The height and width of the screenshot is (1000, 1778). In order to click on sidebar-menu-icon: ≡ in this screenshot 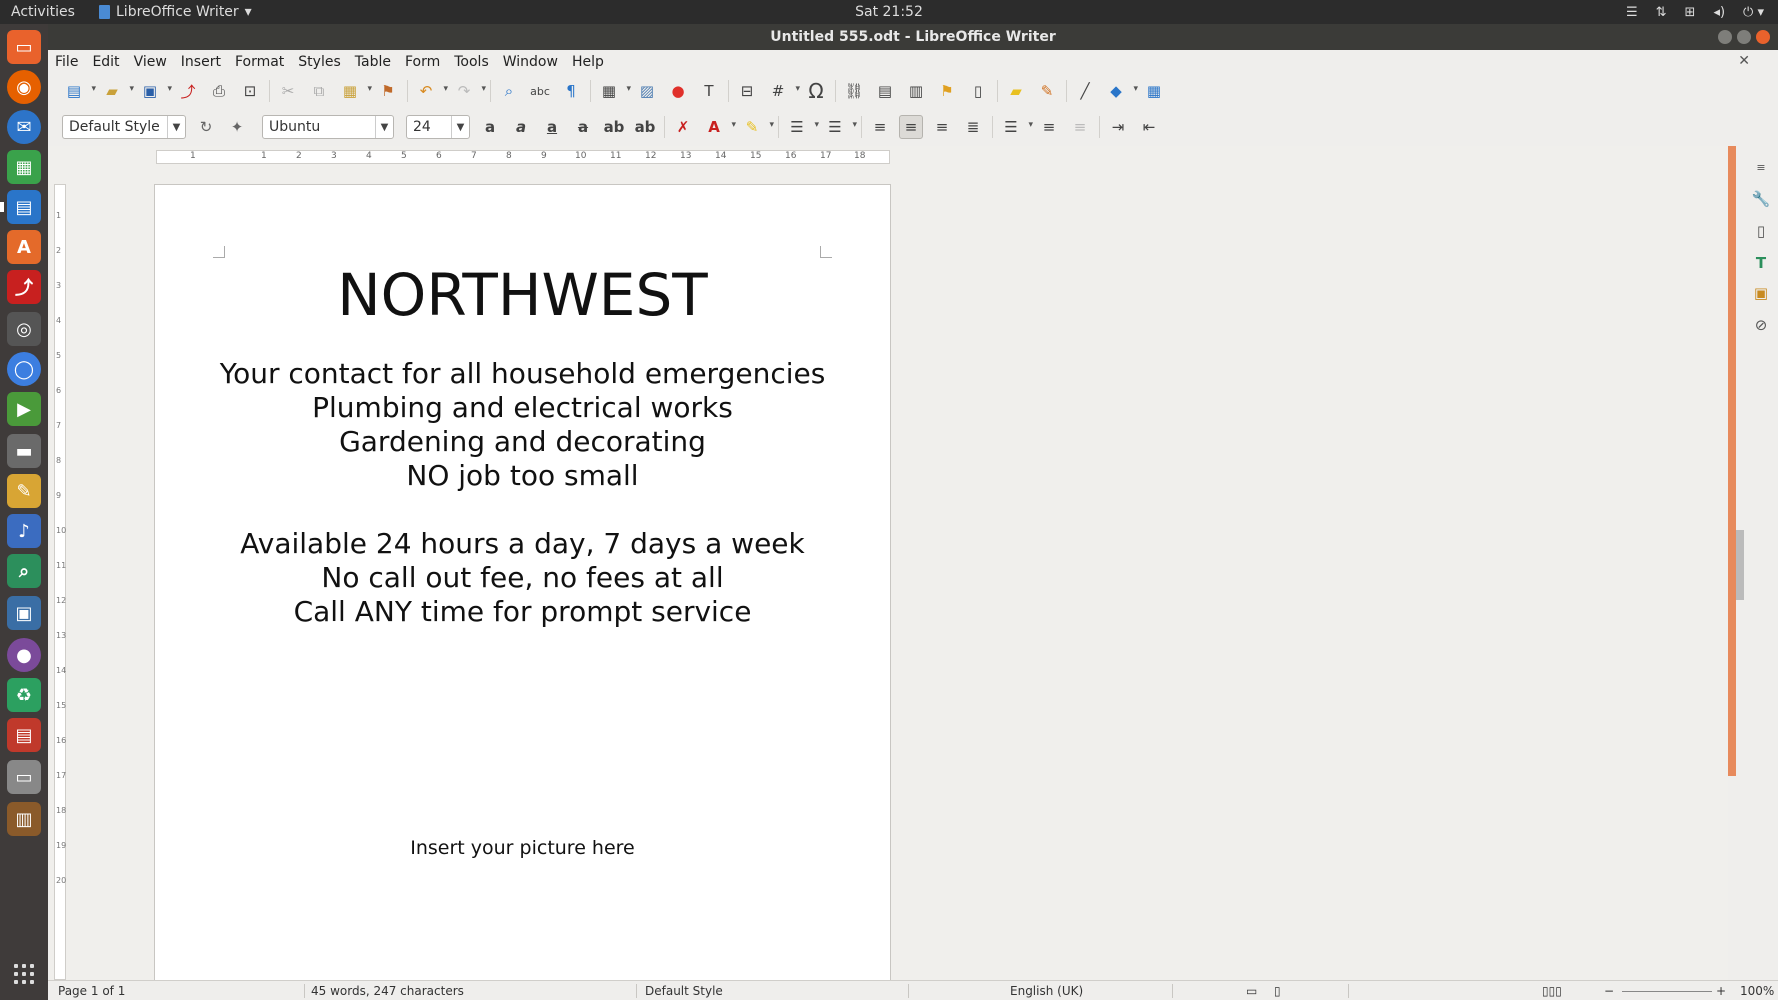, I will do `click(1761, 167)`.